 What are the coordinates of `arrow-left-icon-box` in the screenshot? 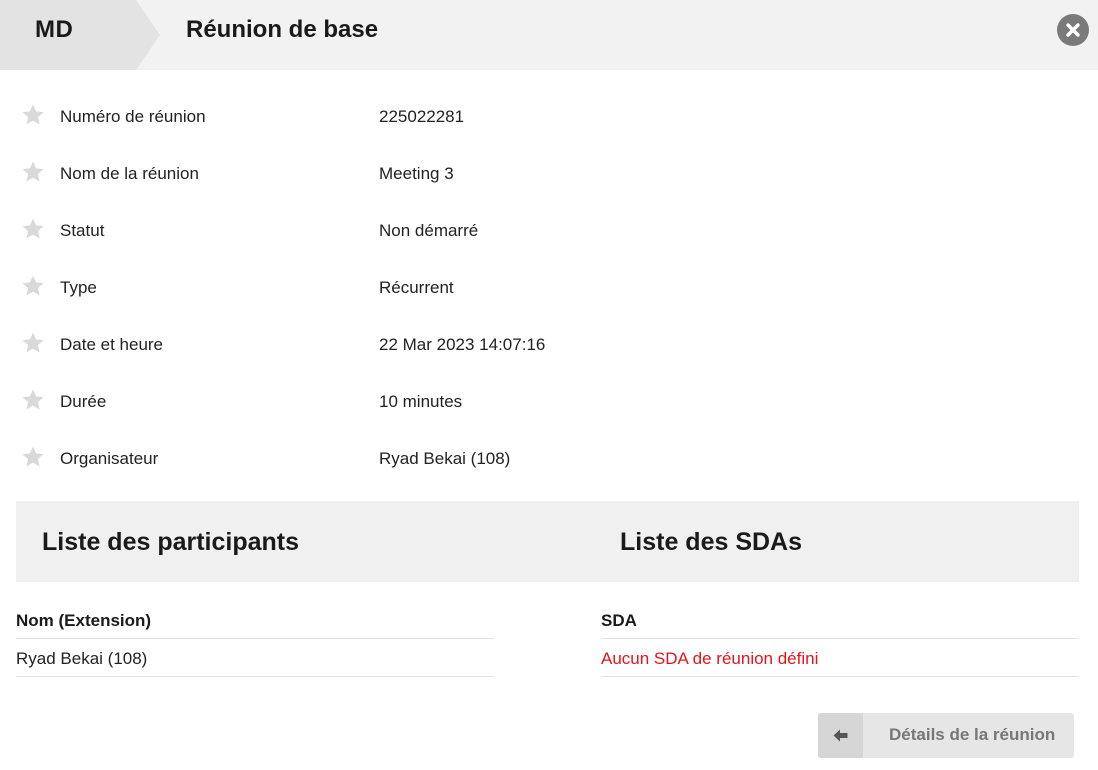 It's located at (840, 735).